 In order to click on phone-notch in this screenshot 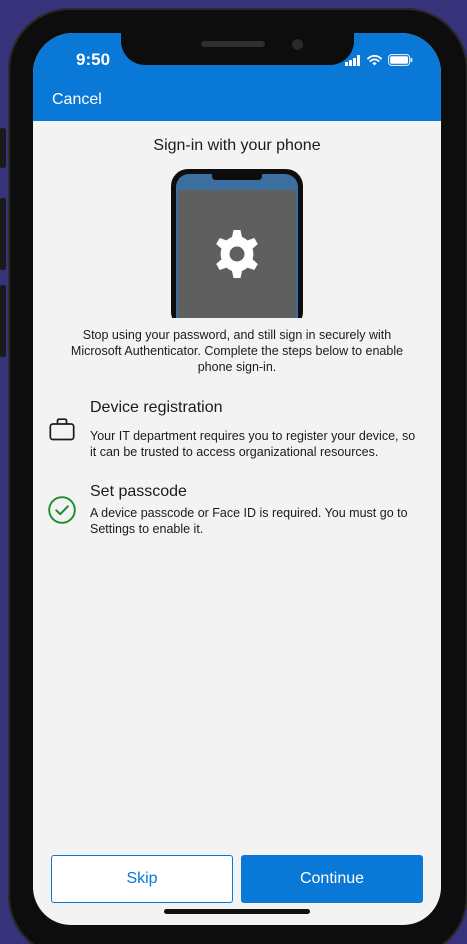, I will do `click(237, 49)`.